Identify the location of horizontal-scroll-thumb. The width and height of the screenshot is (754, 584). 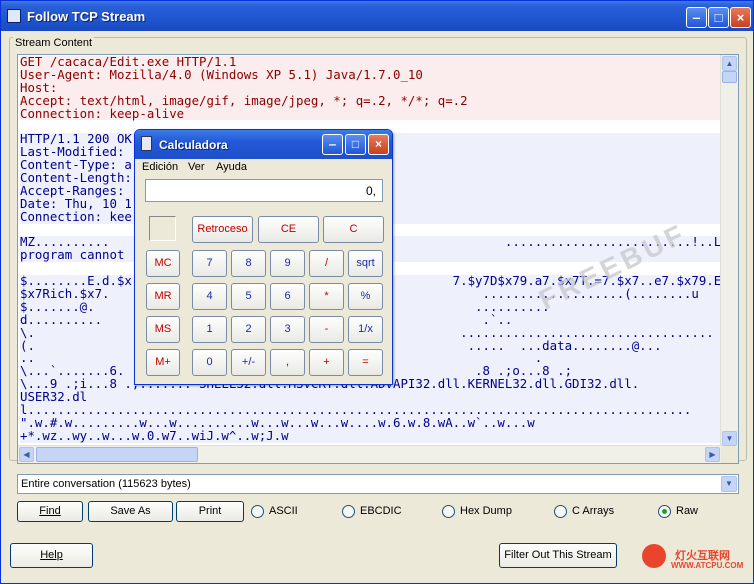
(117, 454).